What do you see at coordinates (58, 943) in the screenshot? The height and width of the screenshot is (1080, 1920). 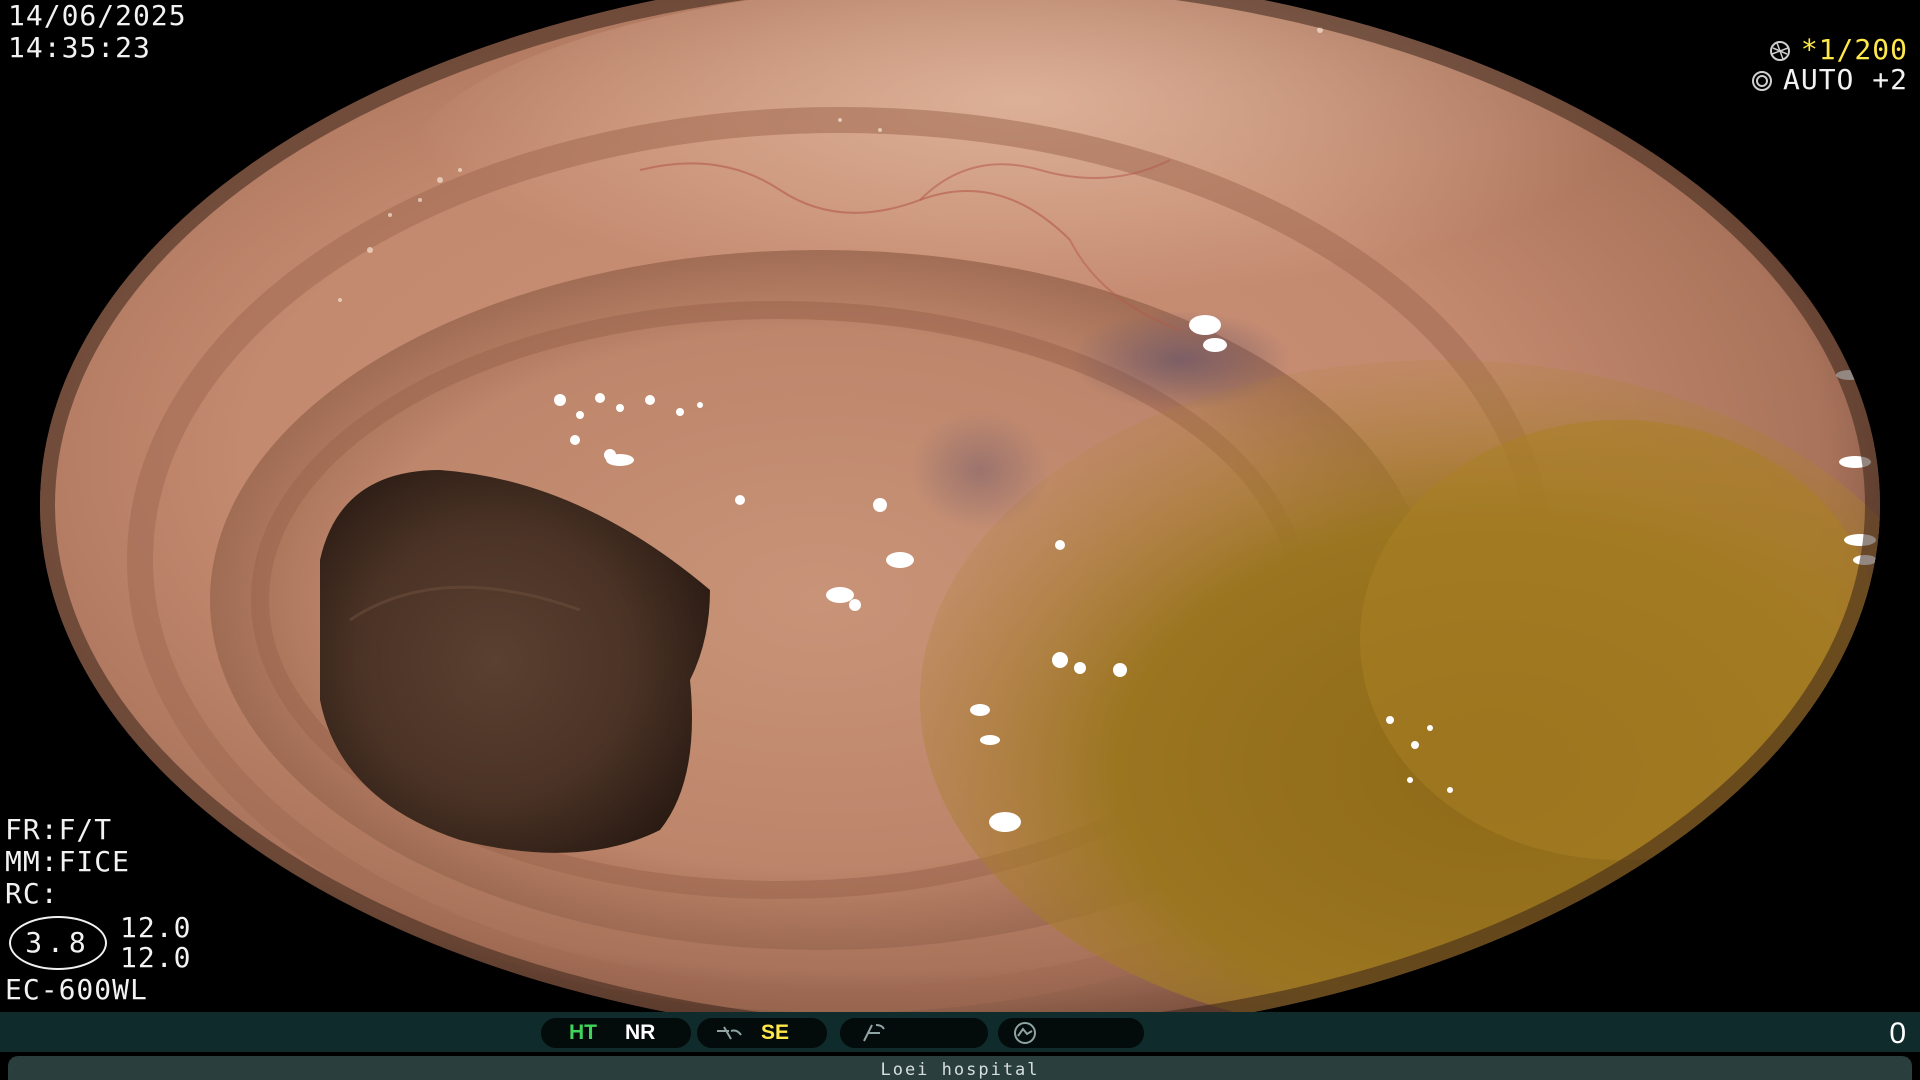 I see `zoom-indicator: 3.8` at bounding box center [58, 943].